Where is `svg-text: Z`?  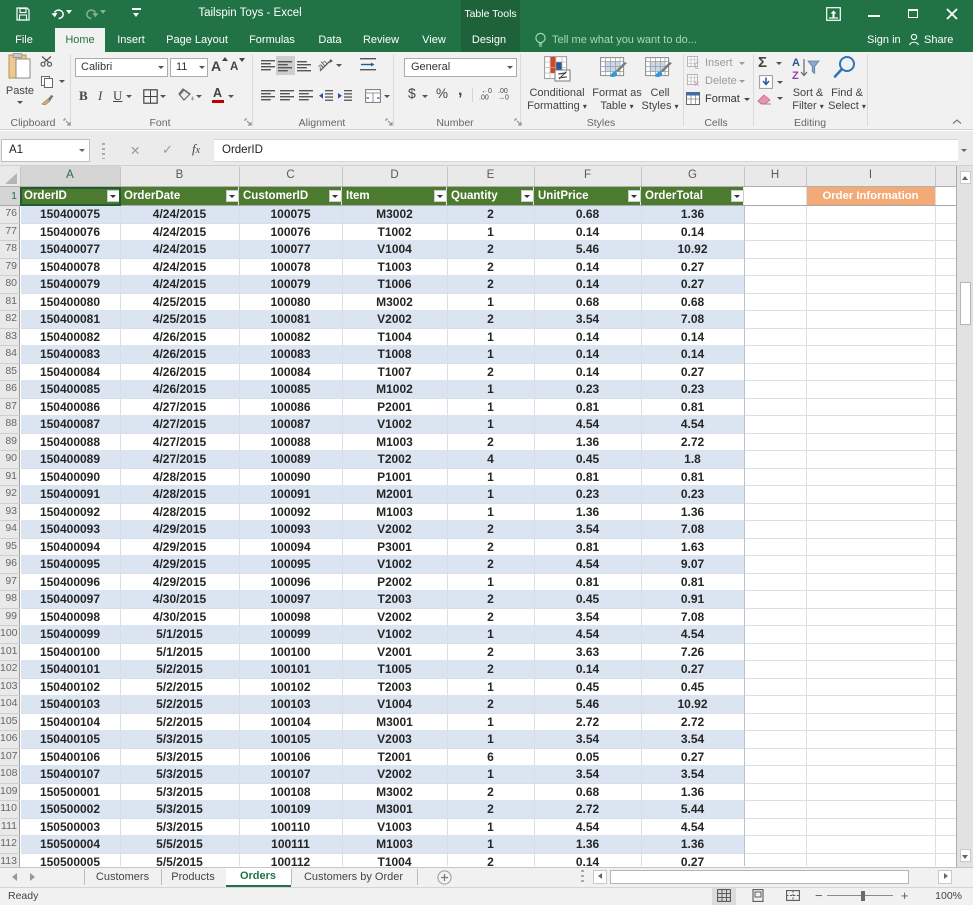 svg-text: Z is located at coordinates (795, 75).